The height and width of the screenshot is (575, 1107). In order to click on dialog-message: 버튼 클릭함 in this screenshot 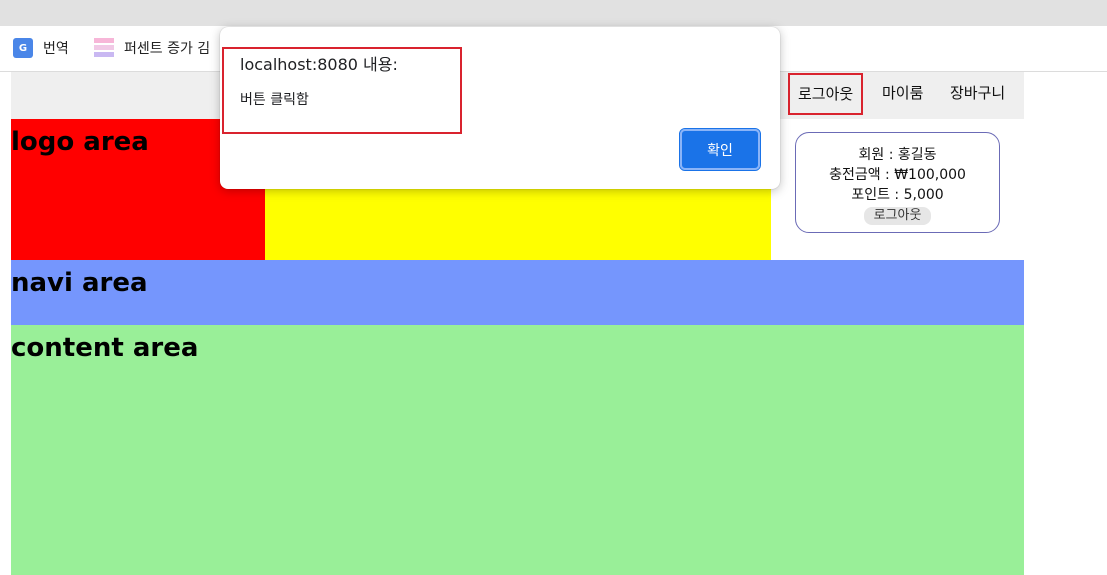, I will do `click(274, 100)`.